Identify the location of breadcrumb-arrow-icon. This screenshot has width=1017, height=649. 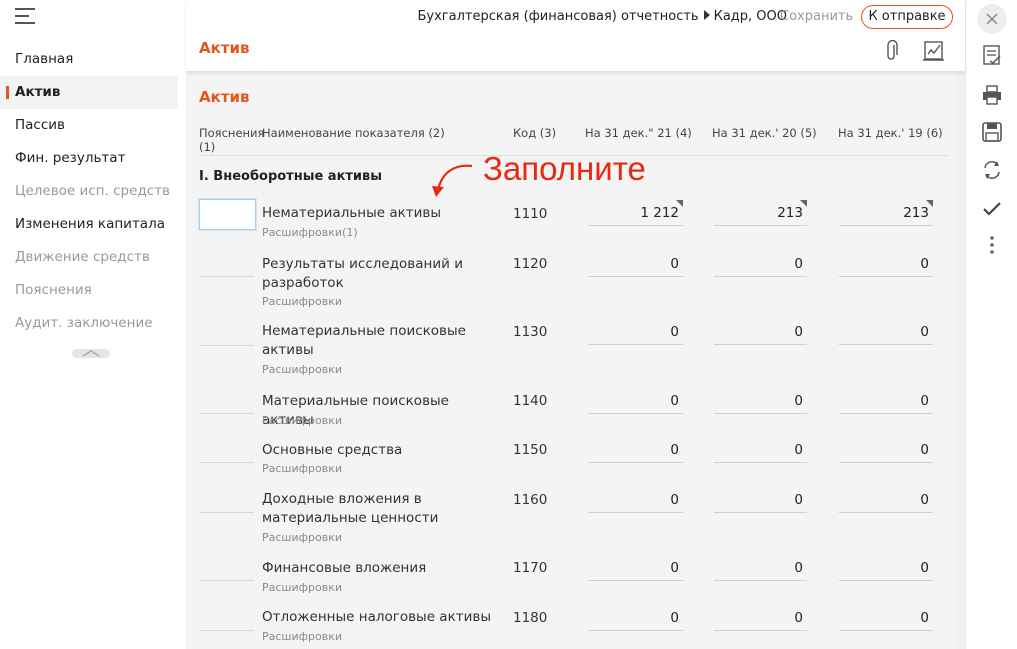
(706, 15).